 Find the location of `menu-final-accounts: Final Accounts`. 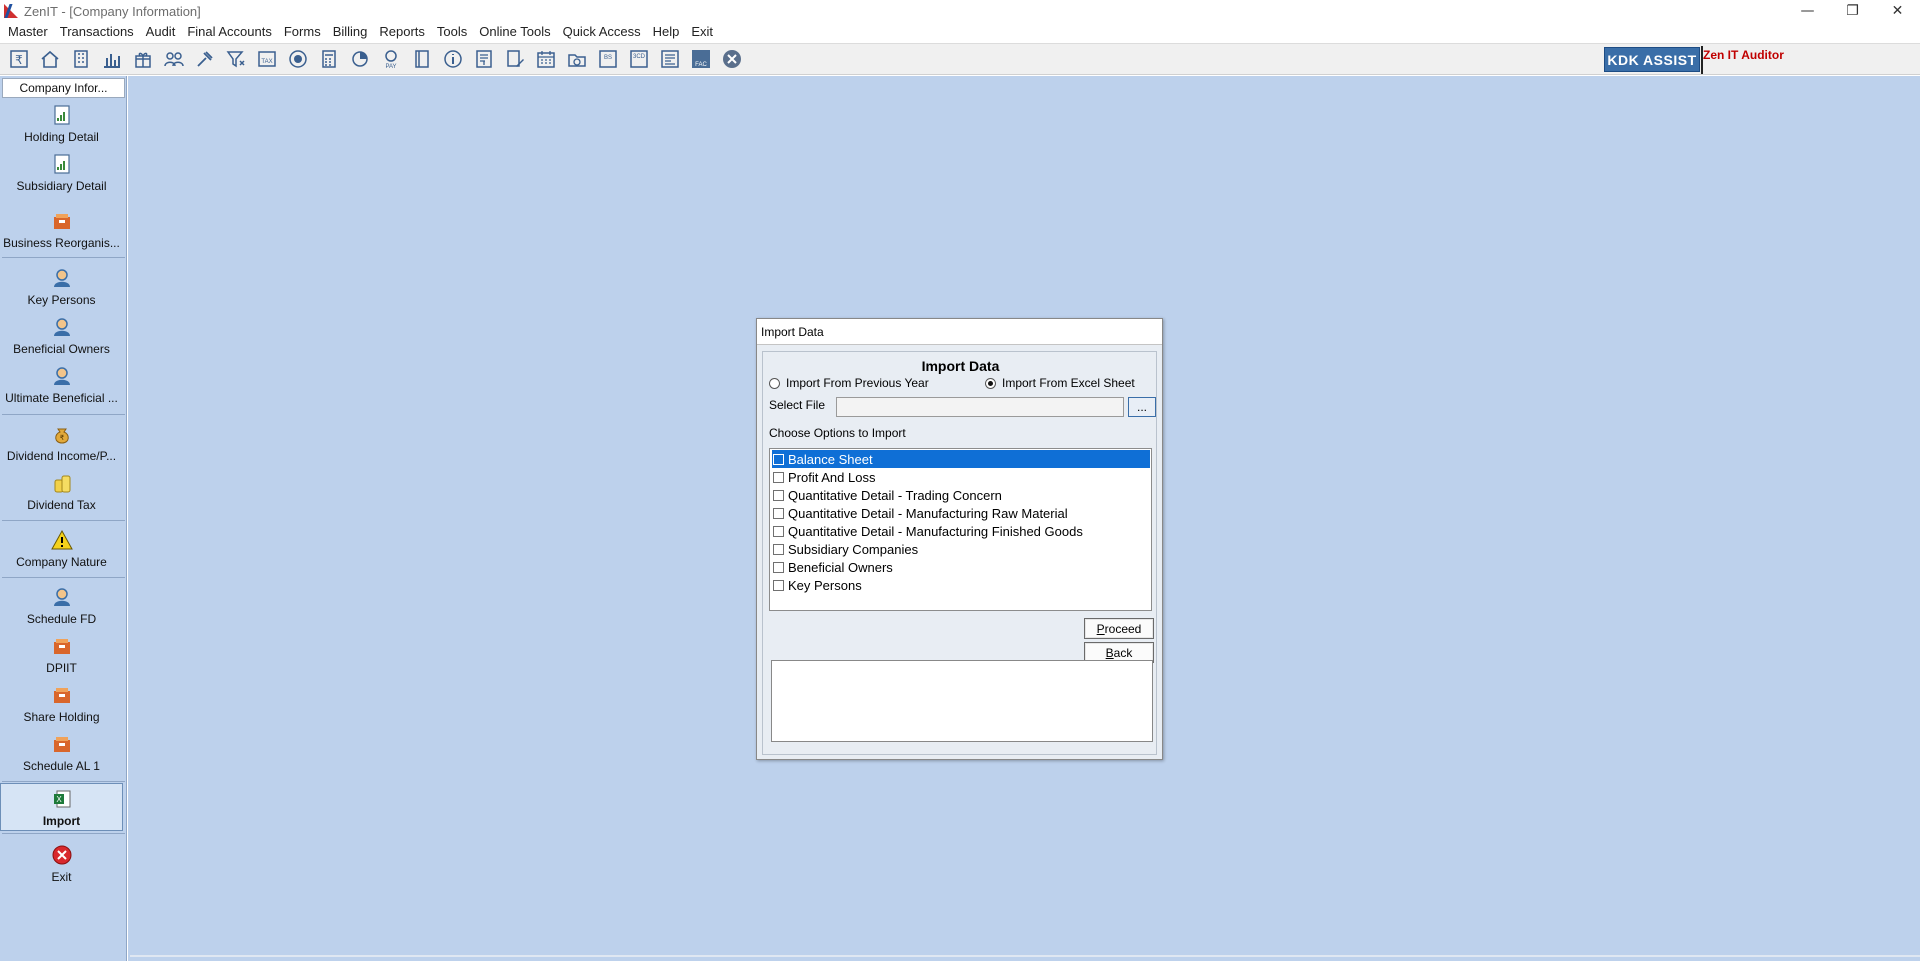

menu-final-accounts: Final Accounts is located at coordinates (229, 32).